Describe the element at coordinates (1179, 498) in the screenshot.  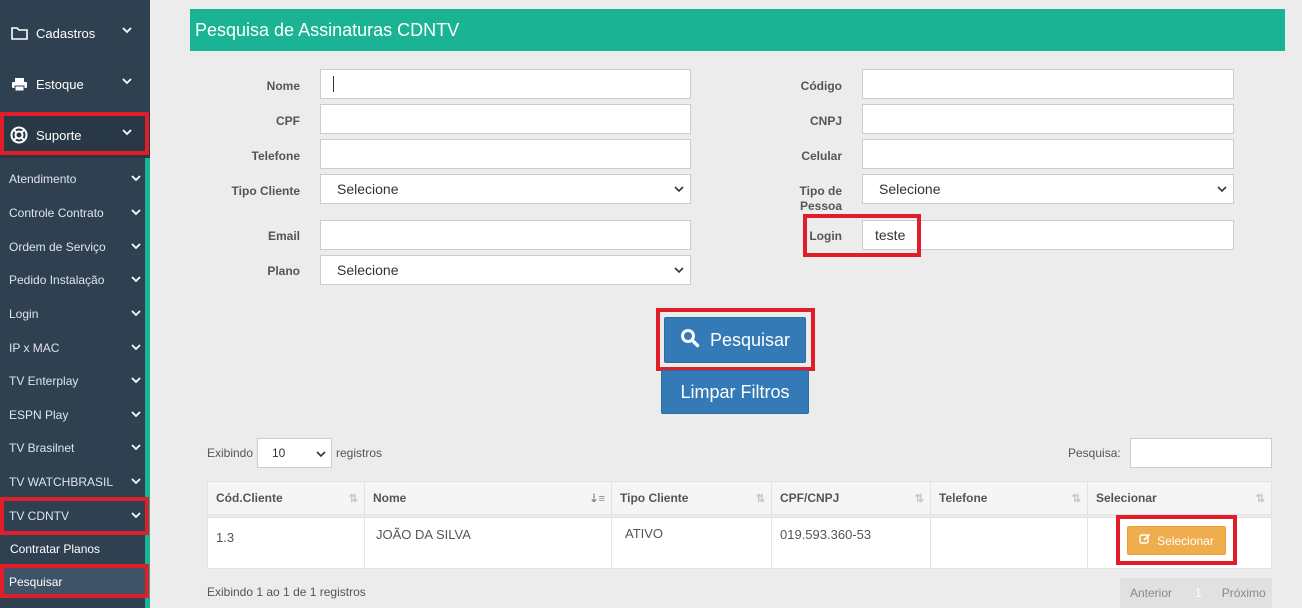
I see `column-header-selecionar: Selecionar ⇅` at that location.